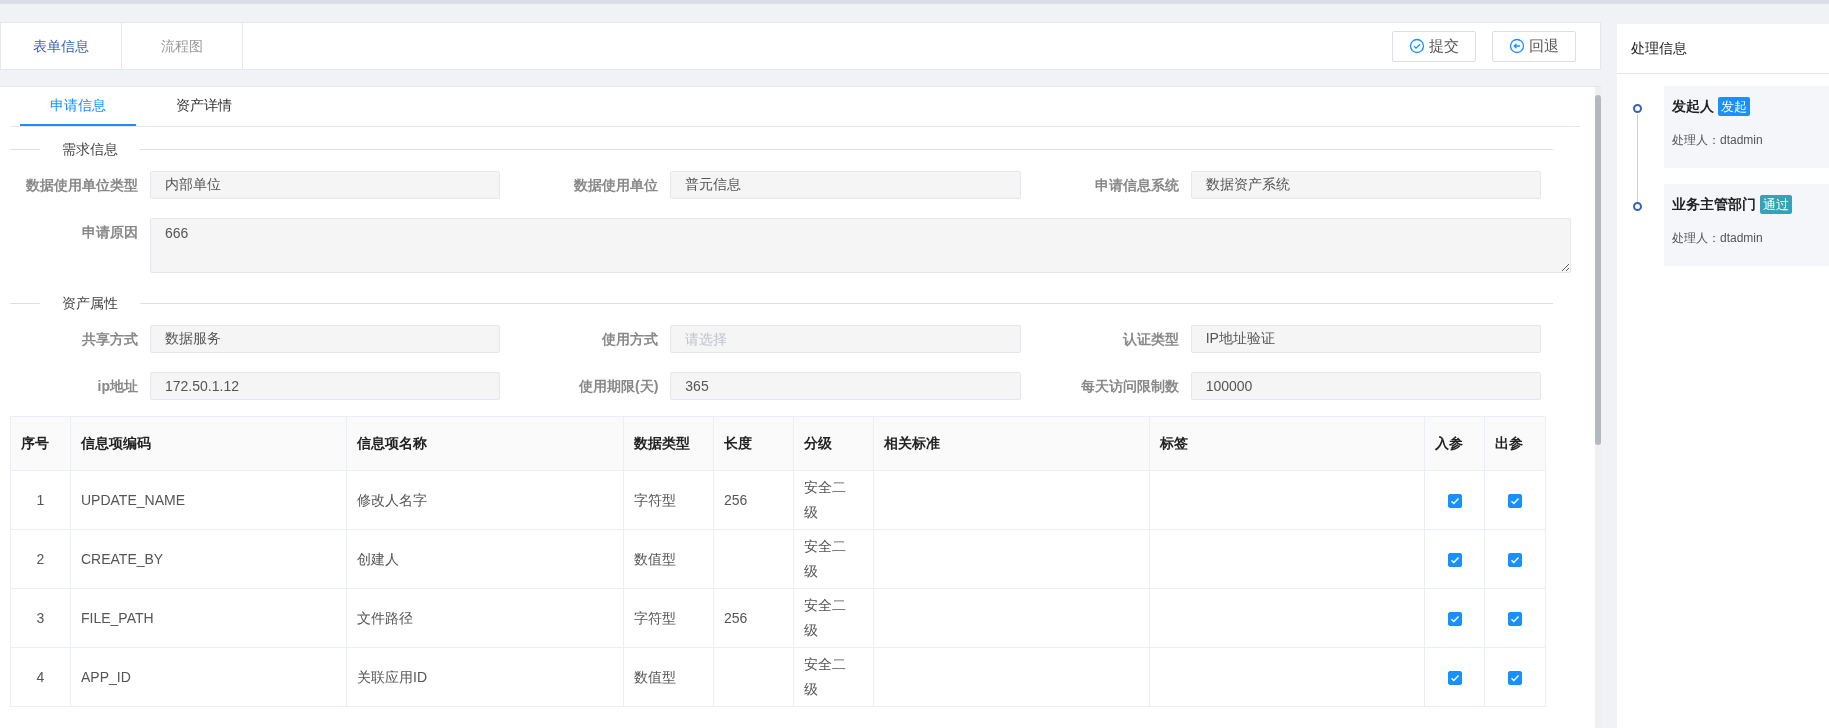  I want to click on field-label: 数据使用单位, so click(616, 185).